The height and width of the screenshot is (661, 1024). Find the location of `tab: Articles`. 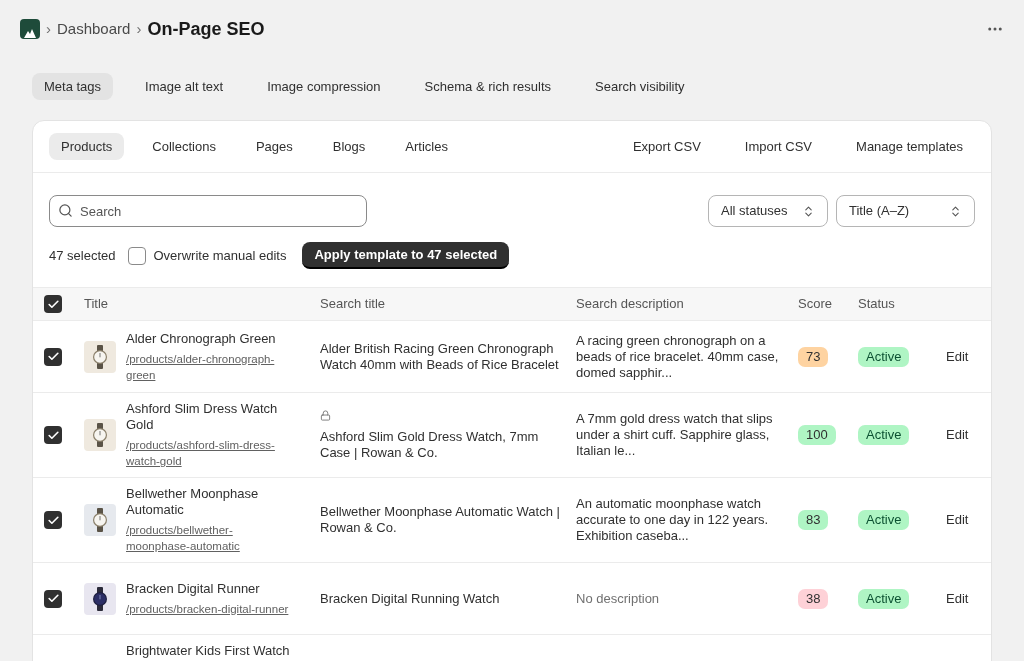

tab: Articles is located at coordinates (426, 146).